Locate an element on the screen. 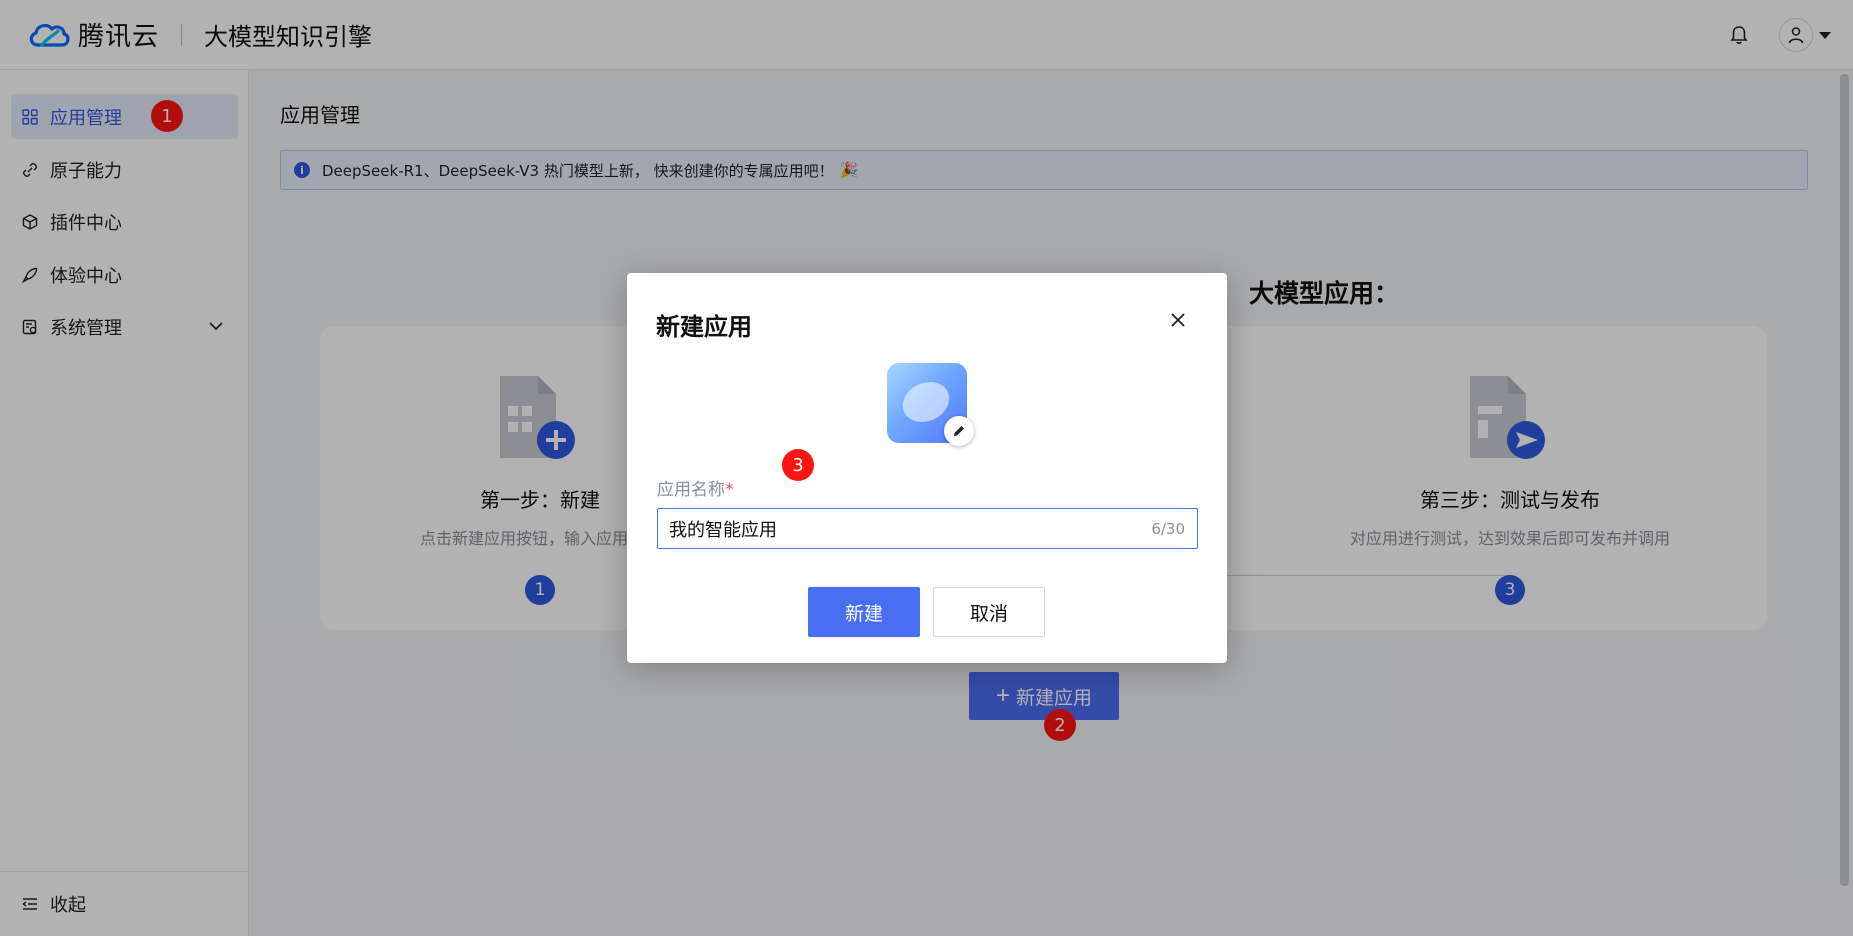 The width and height of the screenshot is (1853, 936). cancel-button: 取消 is located at coordinates (989, 612).